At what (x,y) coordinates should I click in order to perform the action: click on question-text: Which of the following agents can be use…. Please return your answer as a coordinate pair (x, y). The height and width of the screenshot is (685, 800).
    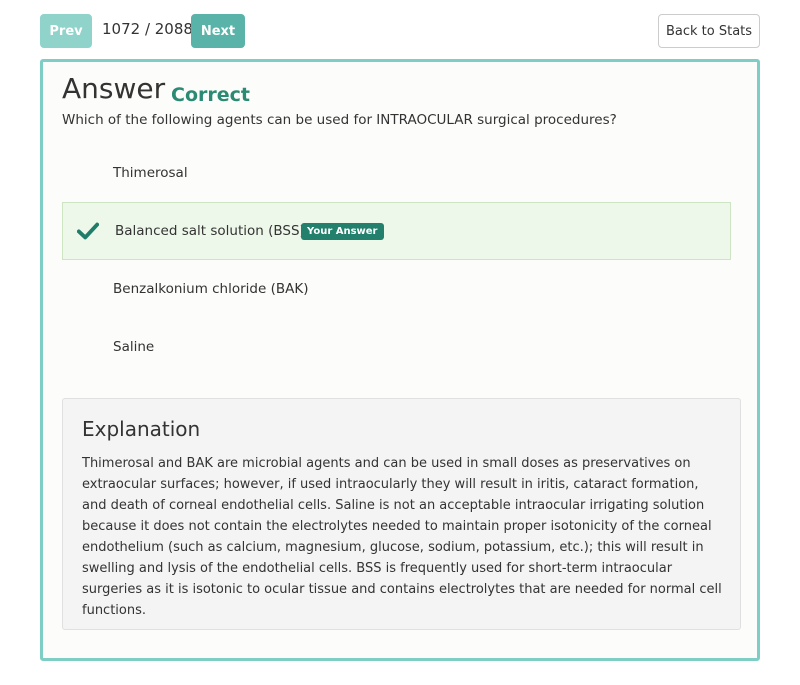
    Looking at the image, I should click on (339, 120).